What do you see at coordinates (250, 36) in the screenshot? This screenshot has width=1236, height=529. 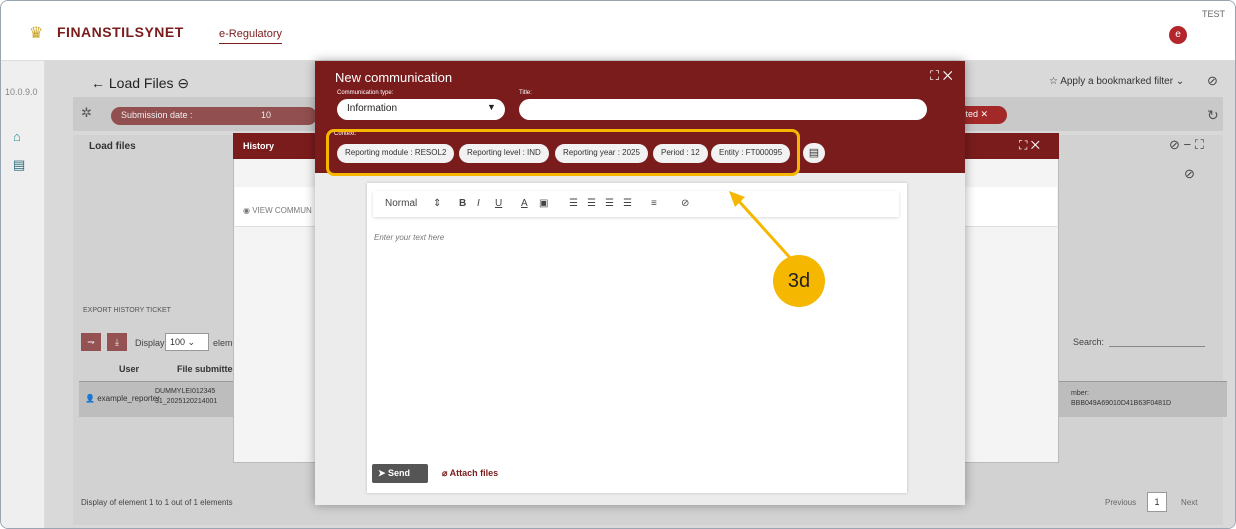 I see `nav-e-regulatory: e-Regulatory` at bounding box center [250, 36].